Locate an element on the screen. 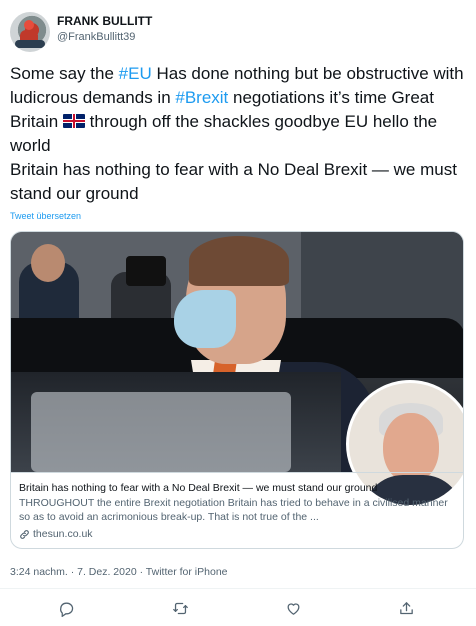  retweet-button is located at coordinates (180, 608).